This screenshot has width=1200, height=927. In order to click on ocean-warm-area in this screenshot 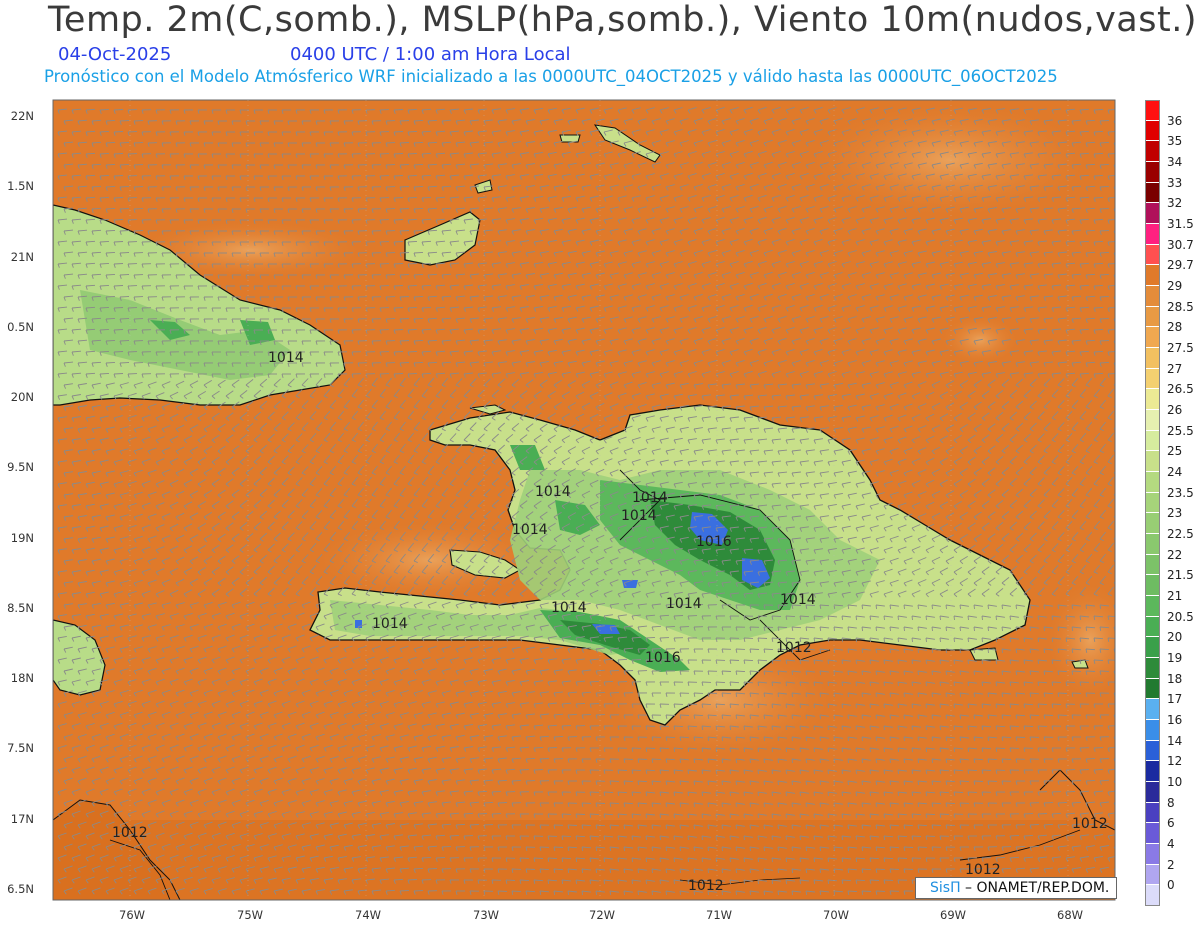, I will do `click(950, 160)`.